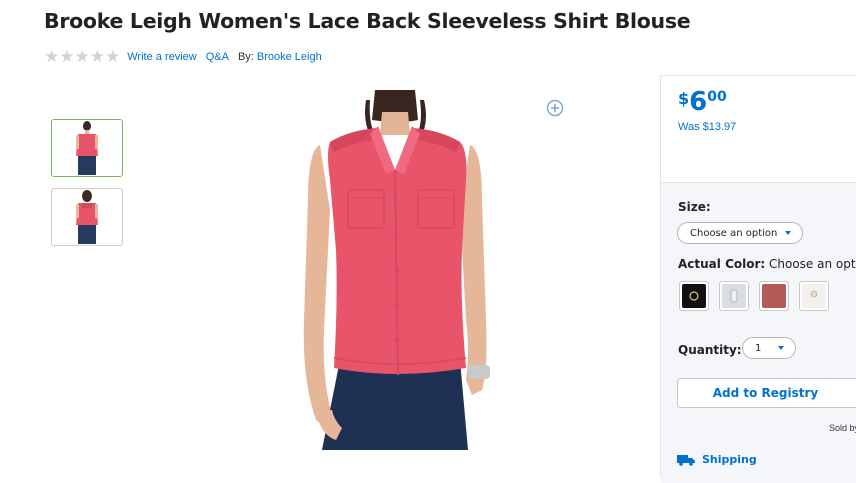 This screenshot has width=856, height=483. Describe the element at coordinates (698, 102) in the screenshot. I see `price-dollars: 6` at that location.